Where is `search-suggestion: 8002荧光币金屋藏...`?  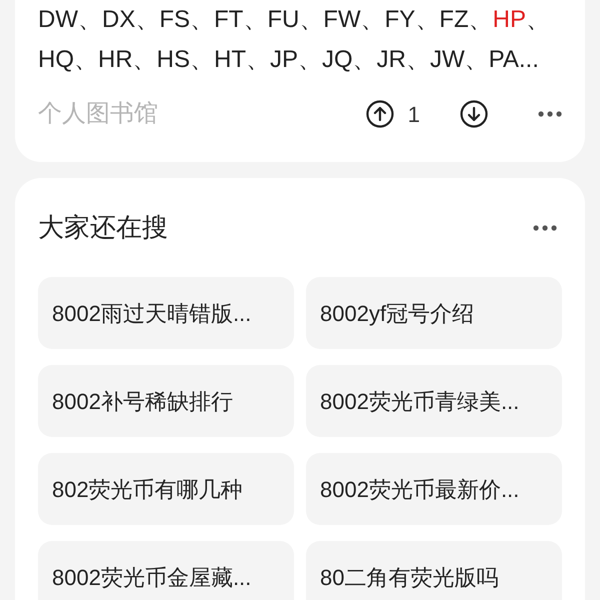 search-suggestion: 8002荧光币金屋藏... is located at coordinates (166, 570).